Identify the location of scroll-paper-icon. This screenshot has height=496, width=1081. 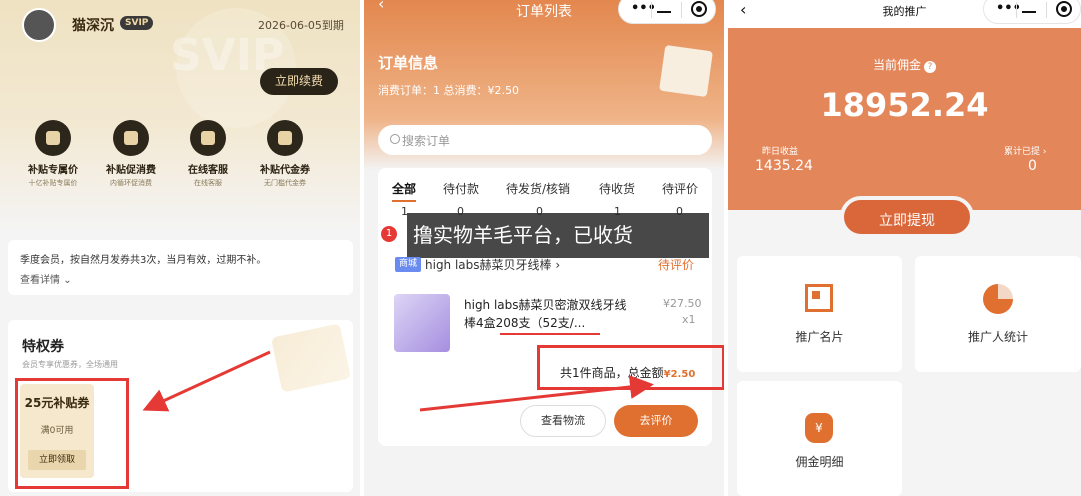
(686, 71).